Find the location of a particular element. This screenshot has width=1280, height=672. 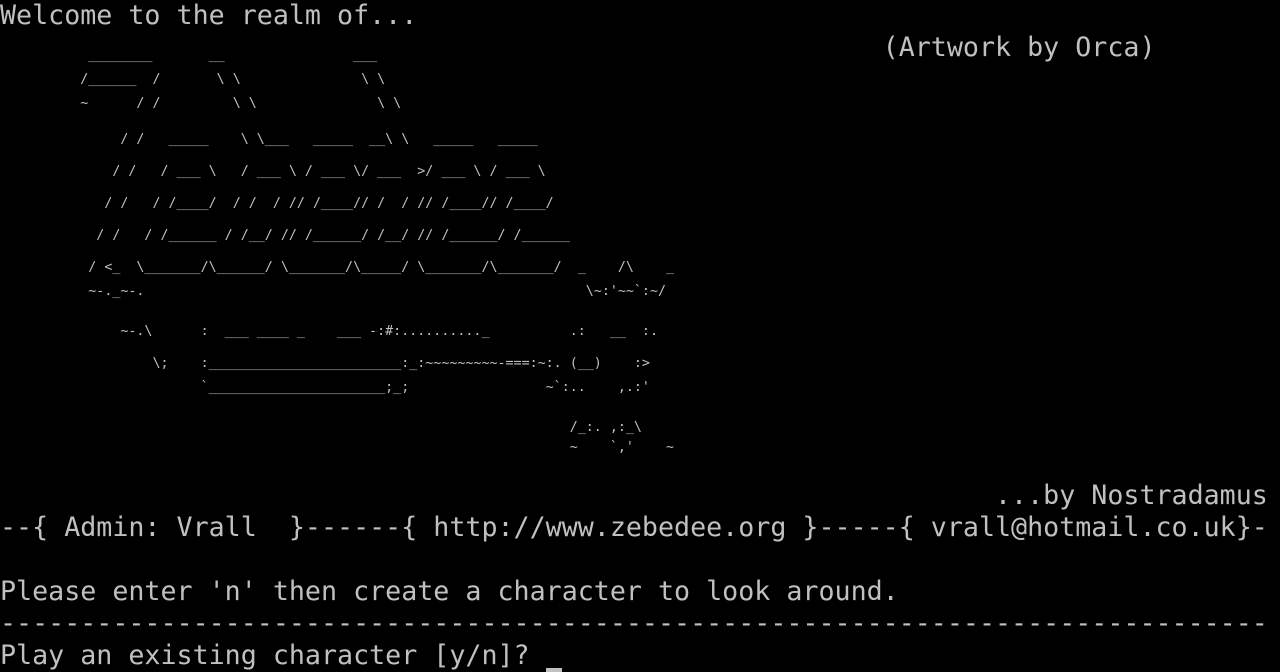

prompt-text: Play an existing character [y/n]? is located at coordinates (273, 655).